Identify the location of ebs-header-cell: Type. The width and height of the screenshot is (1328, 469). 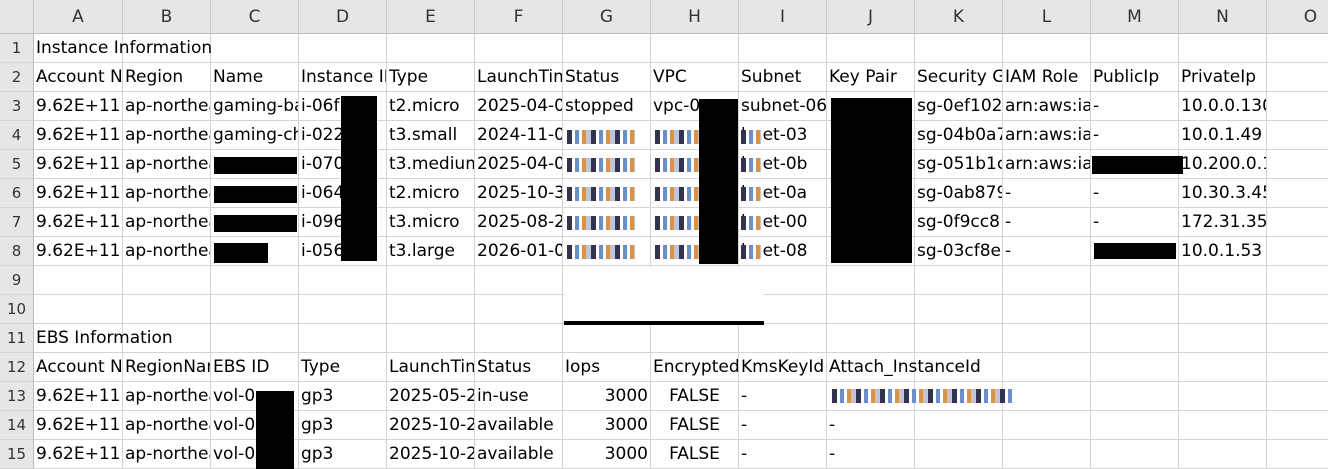
(343, 367).